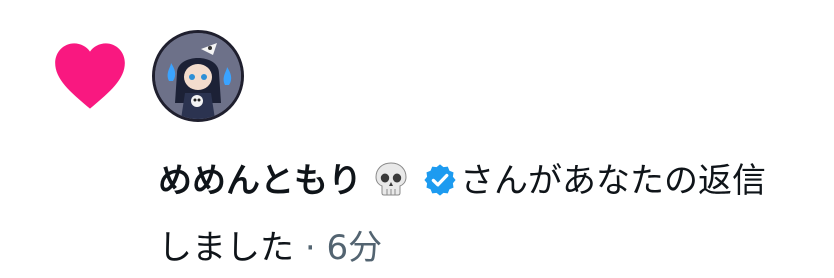 The height and width of the screenshot is (278, 834). What do you see at coordinates (90, 76) in the screenshot?
I see `heart-icon` at bounding box center [90, 76].